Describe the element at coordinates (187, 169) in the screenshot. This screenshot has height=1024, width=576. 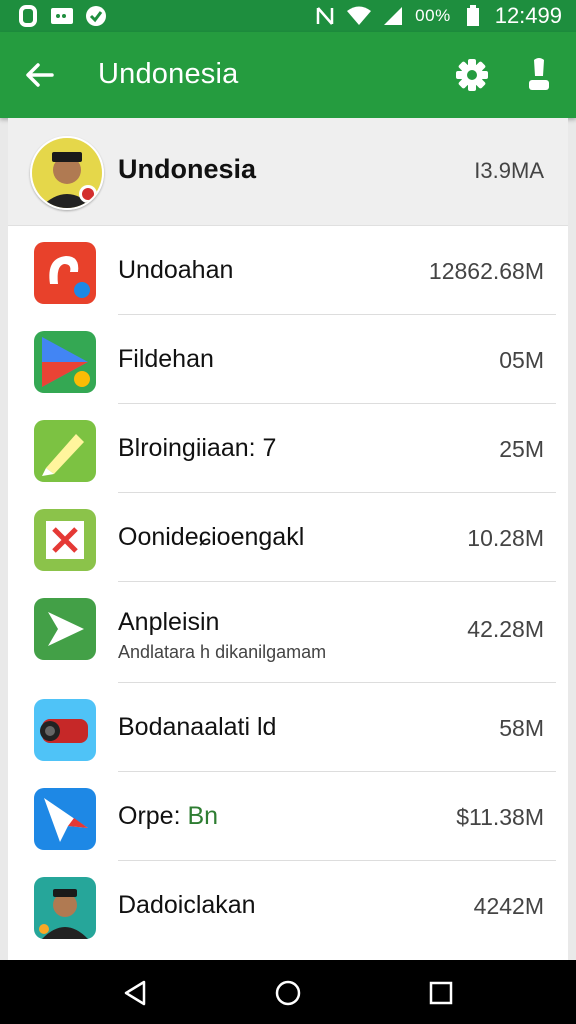
I see `account-name: Undonesia` at that location.